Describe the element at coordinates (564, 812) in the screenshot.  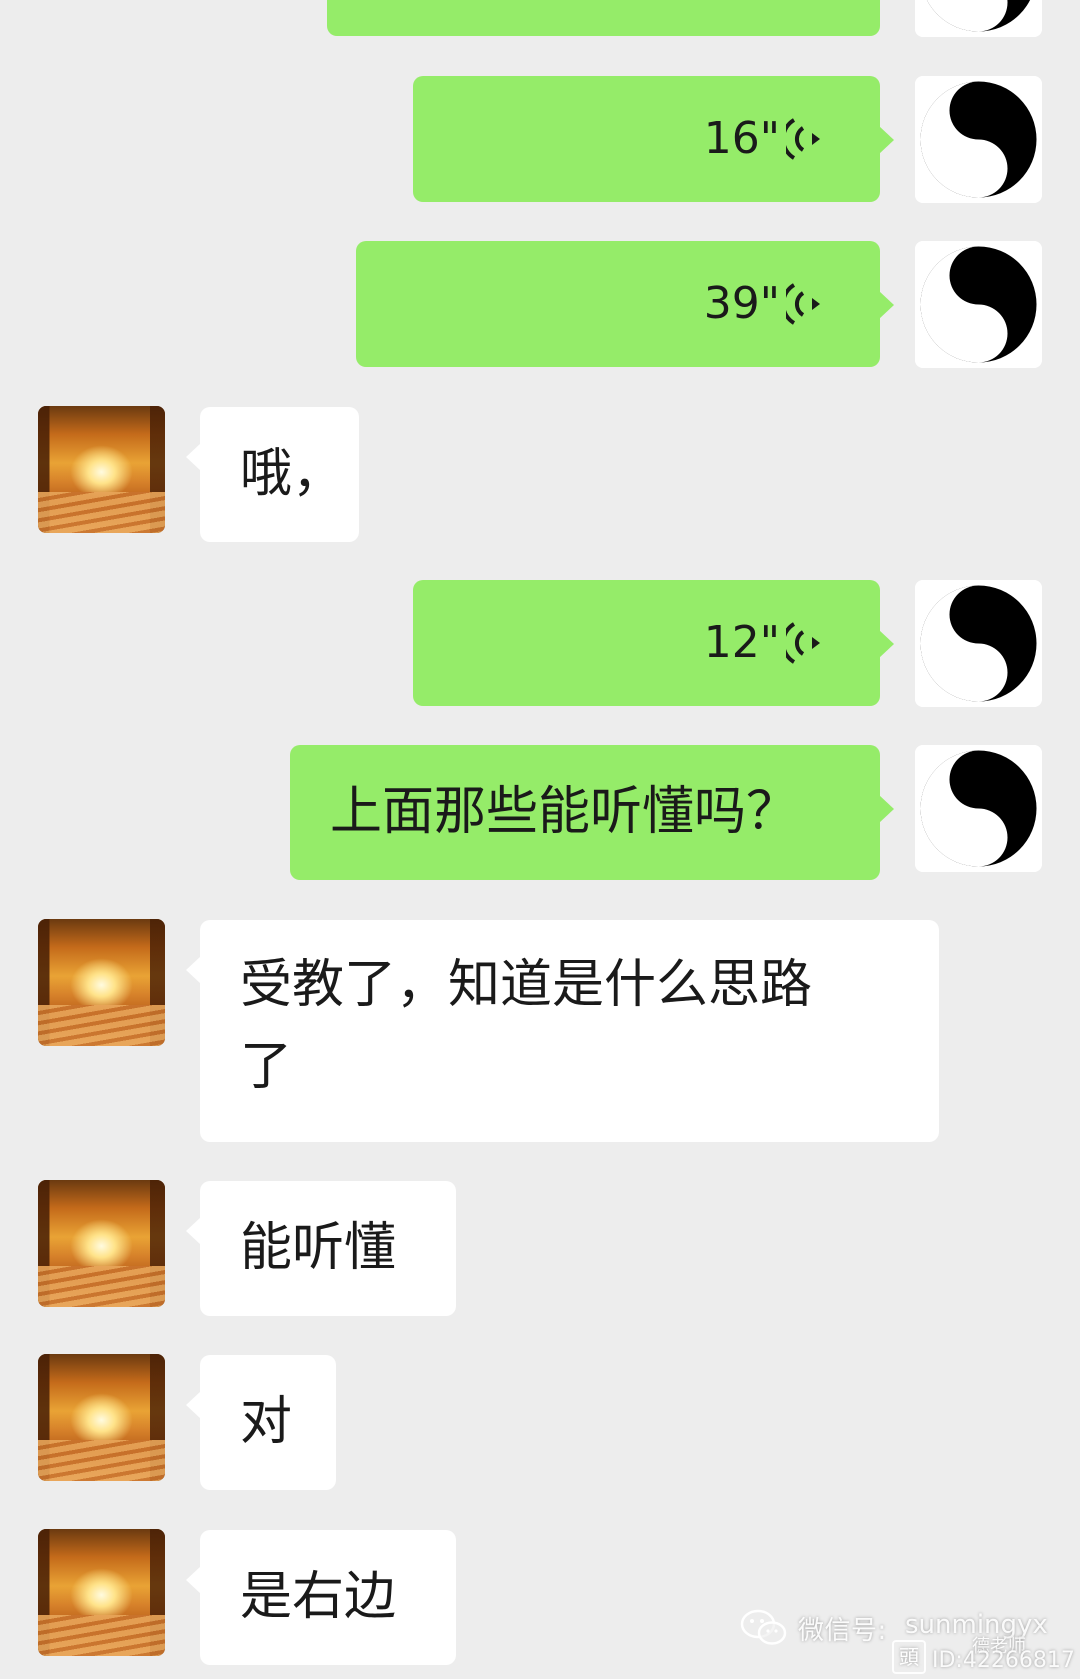
I see `message-text: 上面那些能听懂吗？` at that location.